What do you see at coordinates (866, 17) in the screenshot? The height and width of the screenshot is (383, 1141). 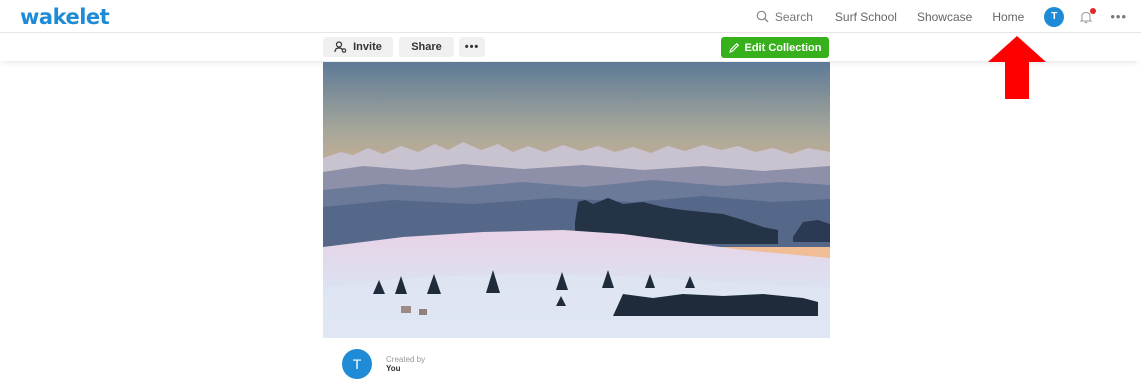 I see `nav-link-surf-school: Surf School` at bounding box center [866, 17].